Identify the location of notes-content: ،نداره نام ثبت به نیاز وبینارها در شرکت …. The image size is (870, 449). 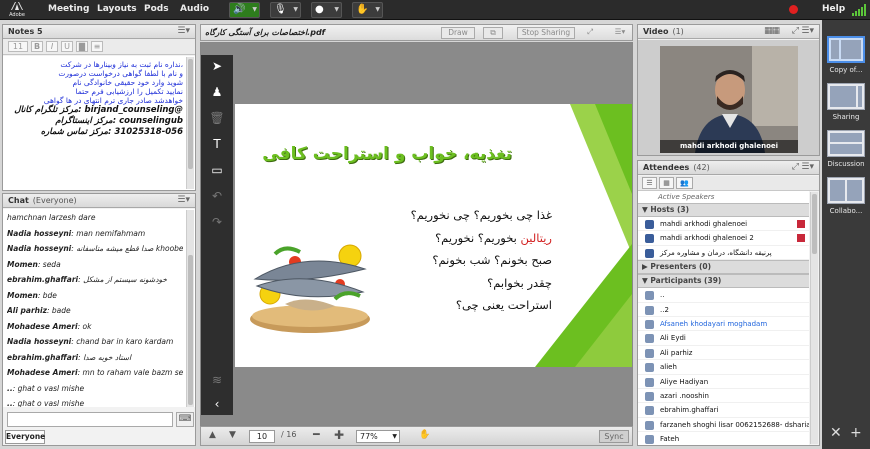
(99, 123).